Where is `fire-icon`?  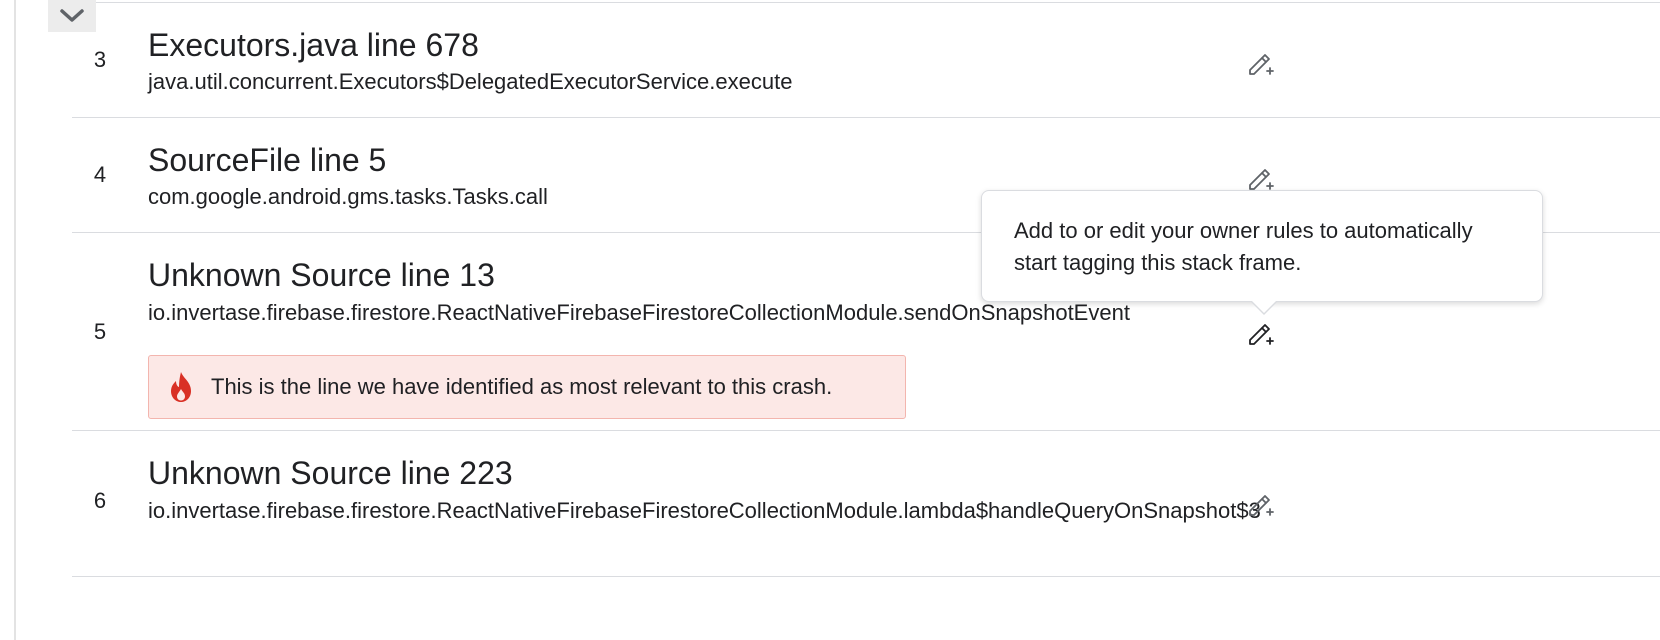 fire-icon is located at coordinates (181, 387).